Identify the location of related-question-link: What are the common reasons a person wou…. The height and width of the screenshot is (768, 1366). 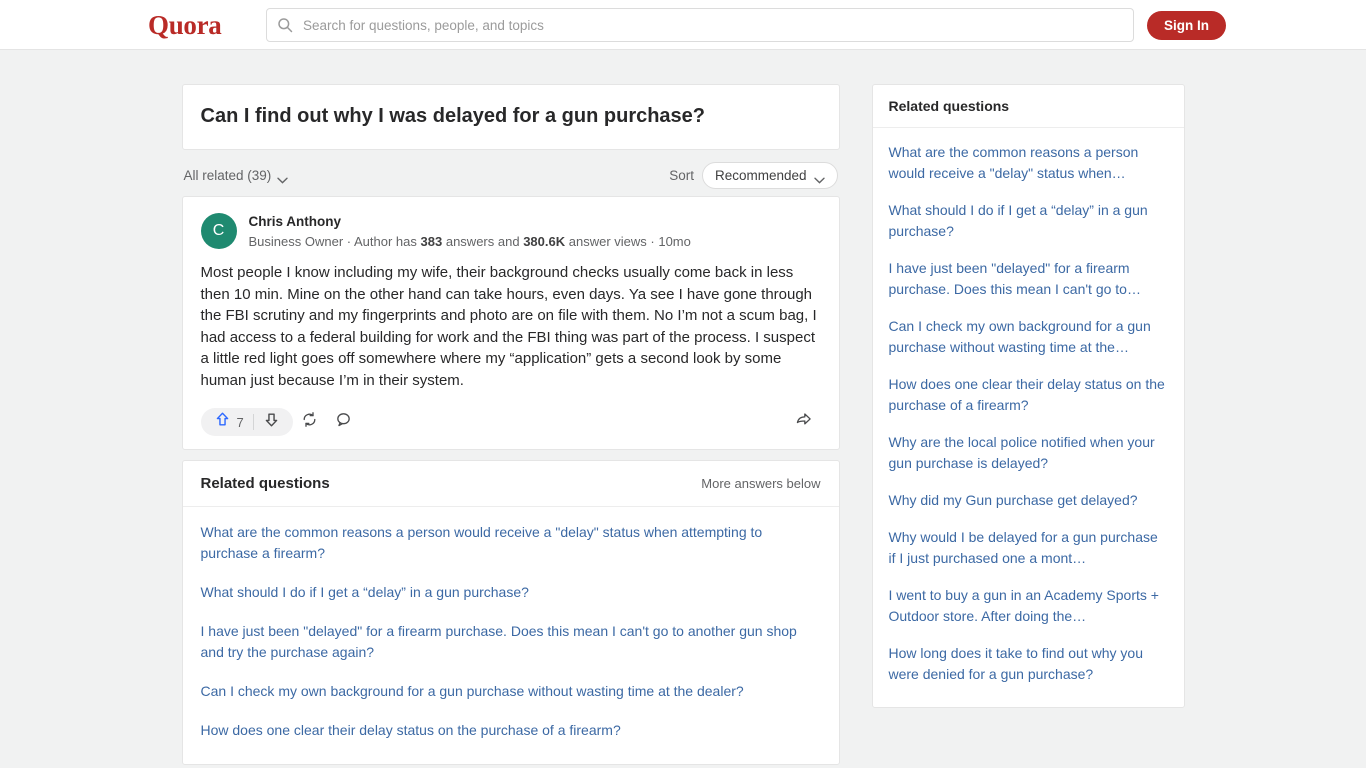
(511, 543).